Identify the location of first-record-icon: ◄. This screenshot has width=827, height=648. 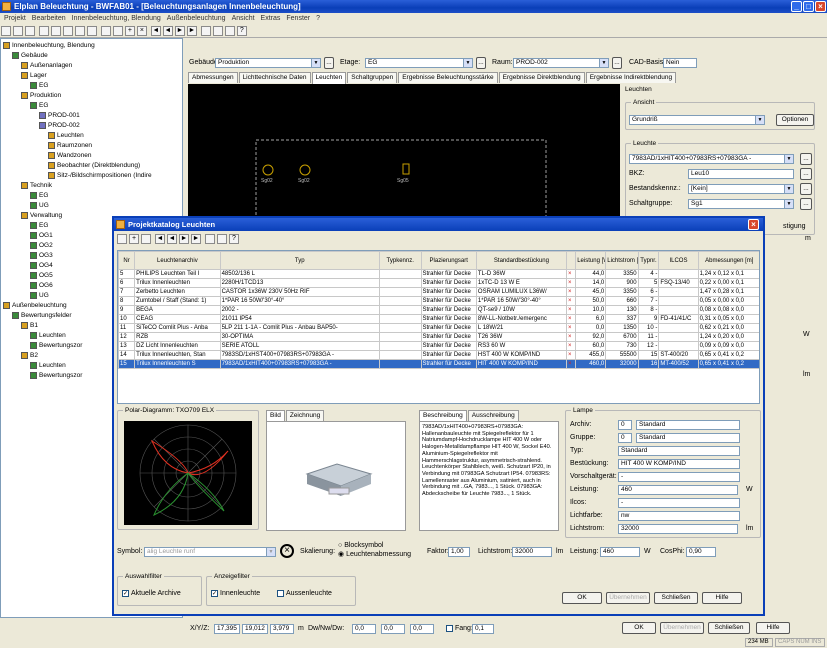
(155, 31).